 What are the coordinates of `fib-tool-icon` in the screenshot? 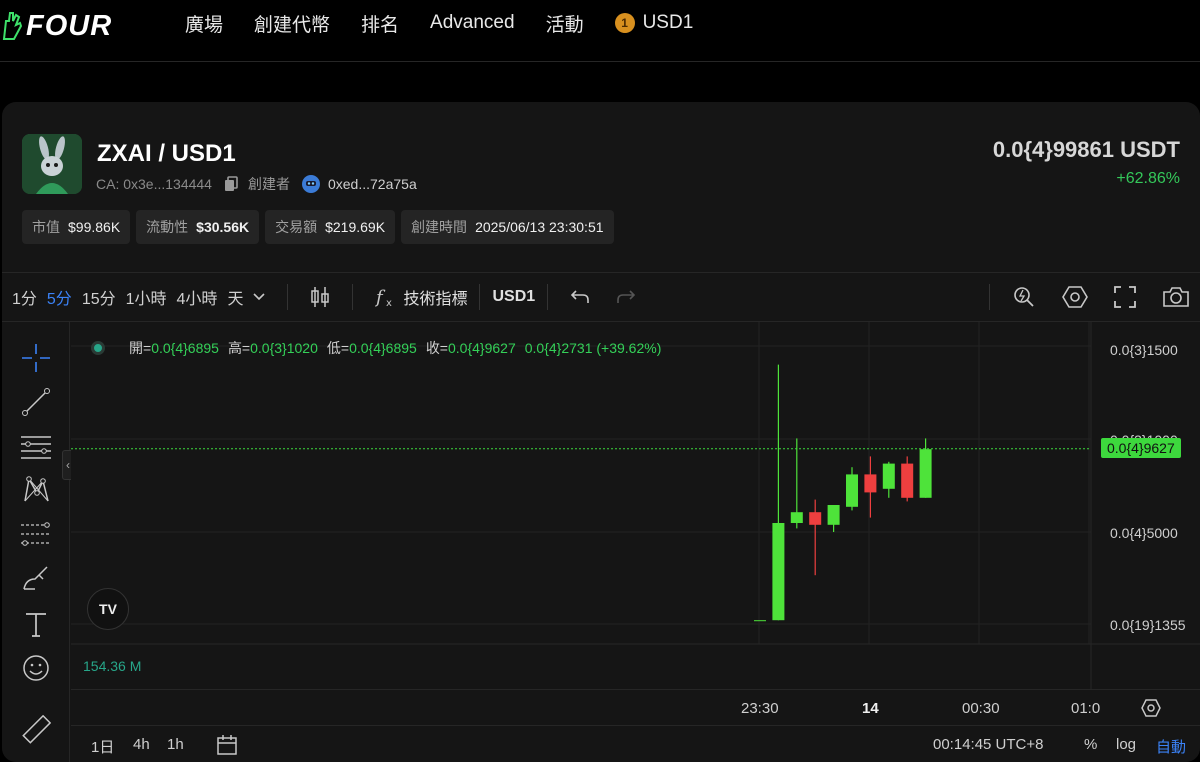 It's located at (36, 534).